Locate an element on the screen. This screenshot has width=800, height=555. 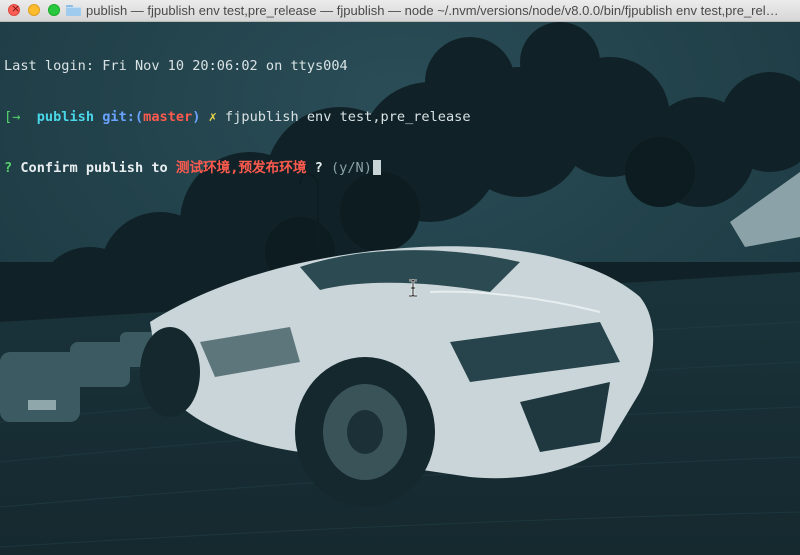
prompt-arrow-icon: → is located at coordinates (16, 117).